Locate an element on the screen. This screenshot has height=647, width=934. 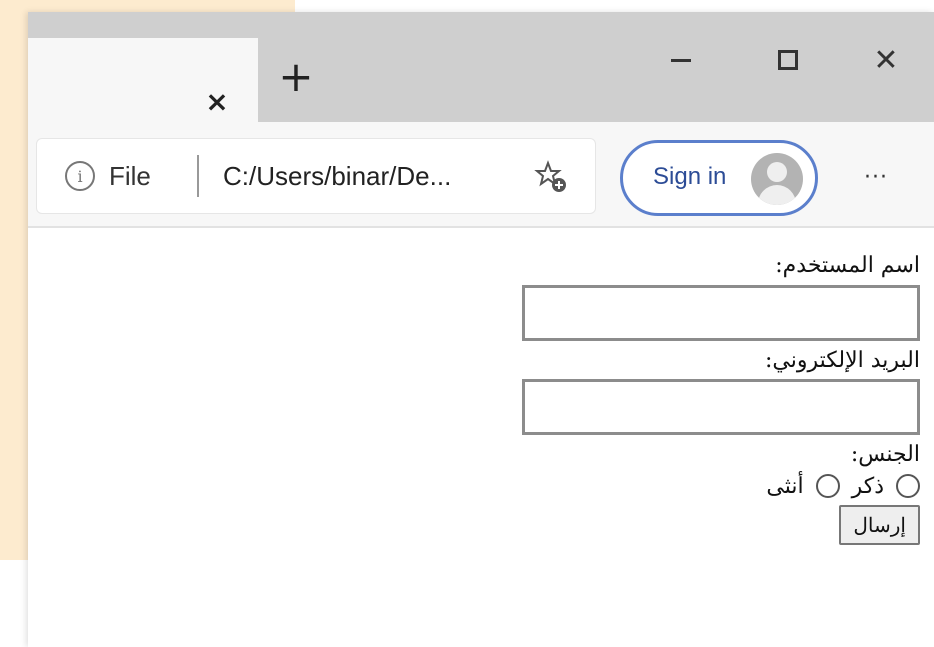
minimize-button is located at coordinates (681, 60).